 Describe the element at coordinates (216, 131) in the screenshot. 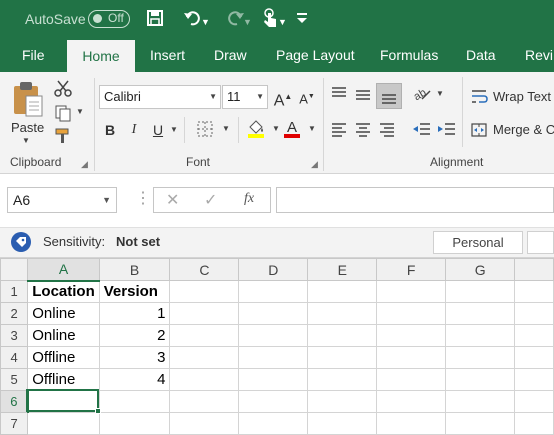

I see `borders-button: ▼` at that location.